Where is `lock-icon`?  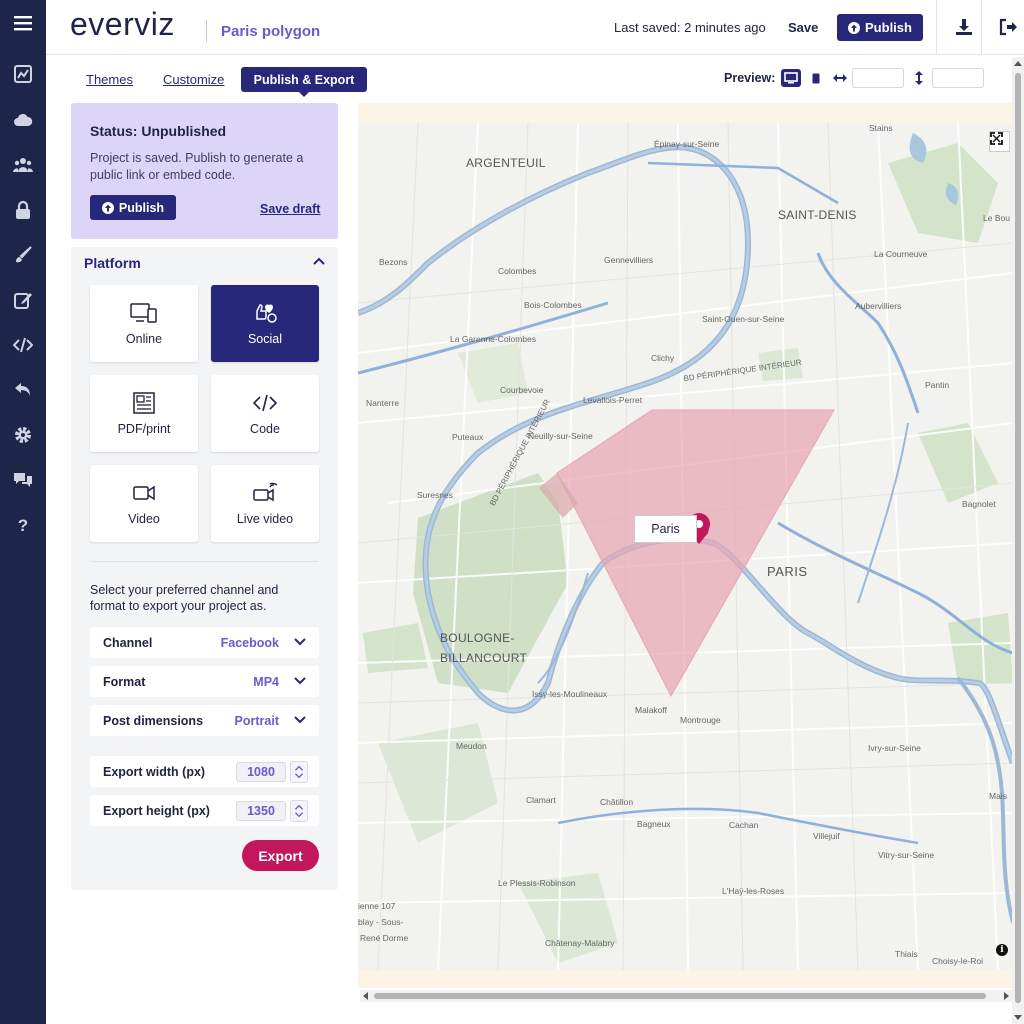
lock-icon is located at coordinates (23, 210).